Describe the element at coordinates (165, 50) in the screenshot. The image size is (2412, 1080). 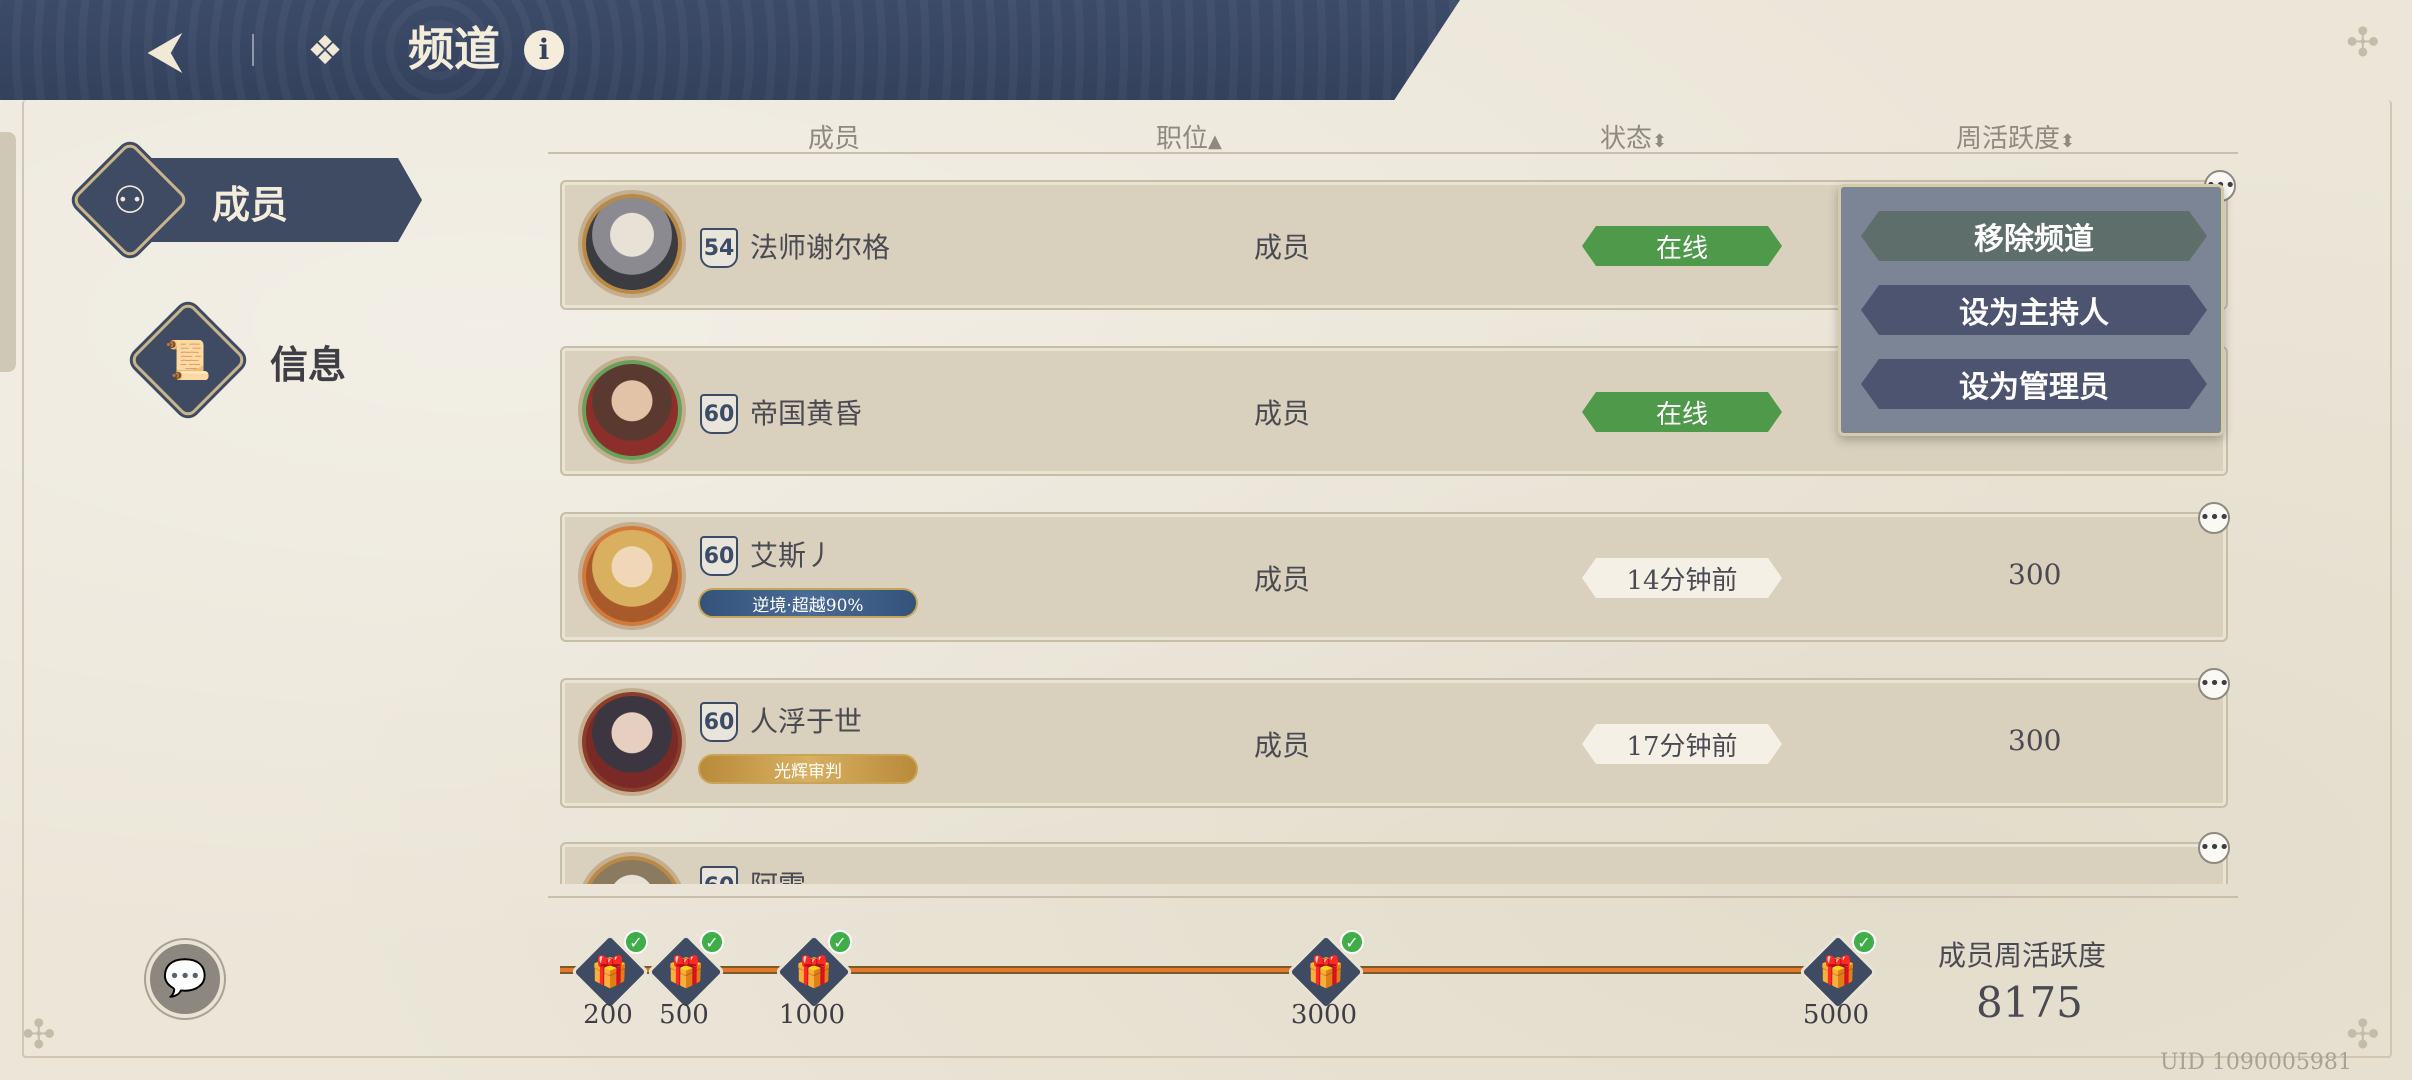
I see `back-arrow-icon: ⮜` at that location.